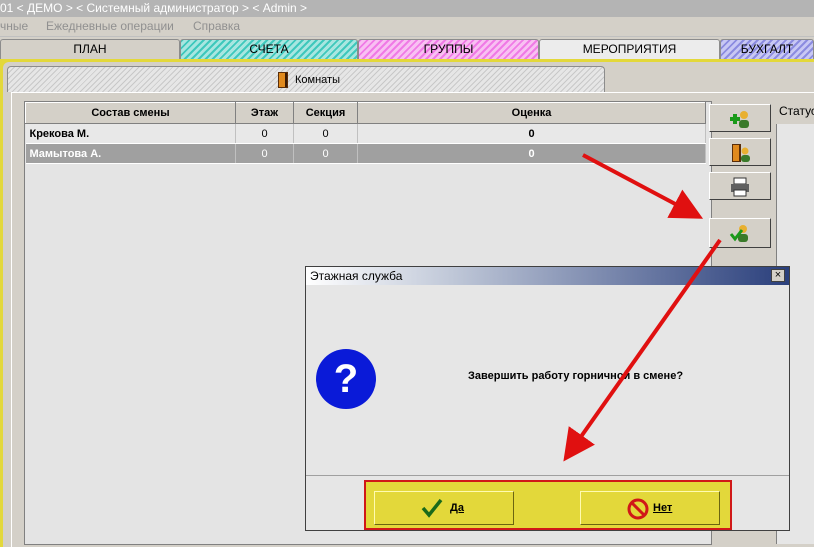 This screenshot has width=814, height=547. I want to click on no-button: Нет, so click(650, 508).